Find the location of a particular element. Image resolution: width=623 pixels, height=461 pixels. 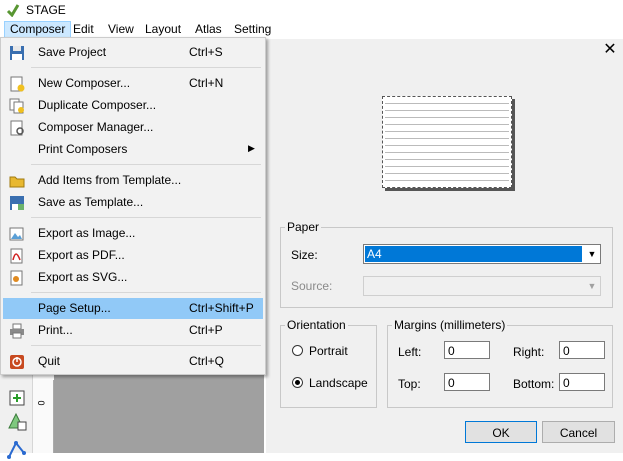

app-title: STAGE is located at coordinates (46, 10).